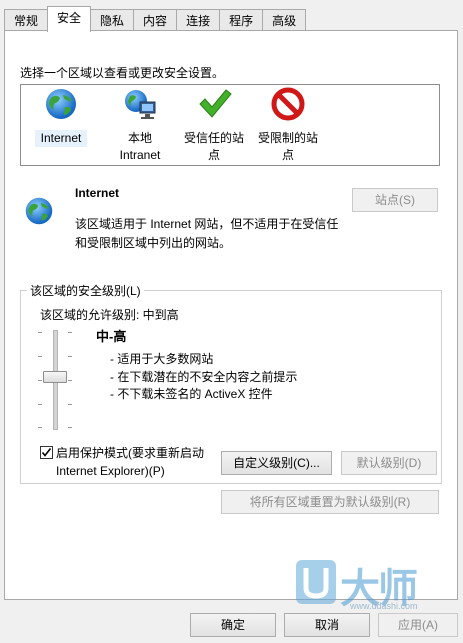  I want to click on protected-mode-label: 启用保护模式(要求重新启动 Internet Explorer)(P), so click(130, 462).